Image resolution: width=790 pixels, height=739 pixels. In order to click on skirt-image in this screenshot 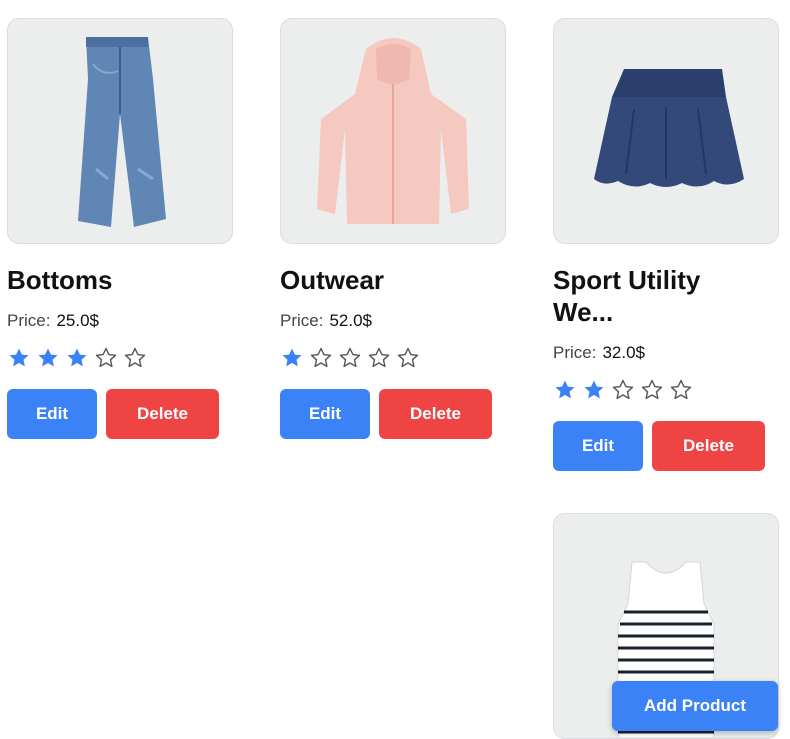, I will do `click(669, 128)`.